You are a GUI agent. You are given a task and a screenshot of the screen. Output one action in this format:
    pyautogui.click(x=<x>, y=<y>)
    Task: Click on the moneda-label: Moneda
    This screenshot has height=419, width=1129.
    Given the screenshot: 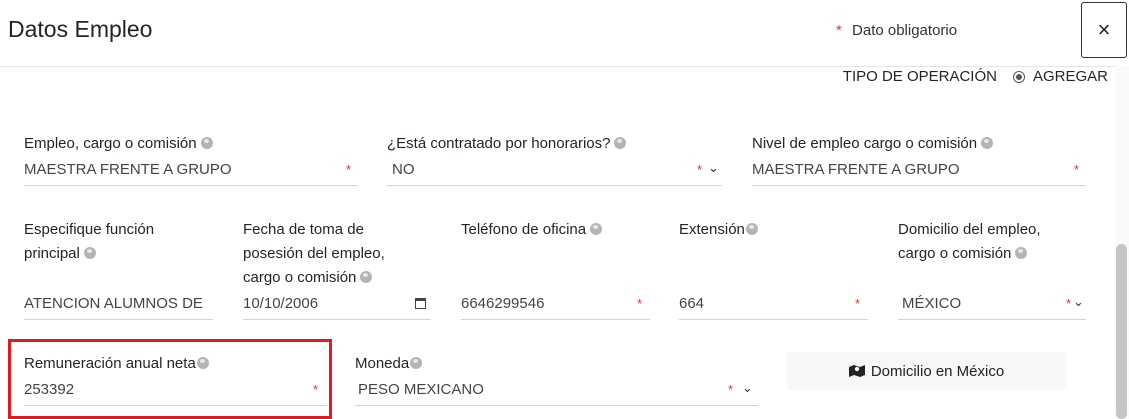 What is the action you would take?
    pyautogui.click(x=389, y=364)
    